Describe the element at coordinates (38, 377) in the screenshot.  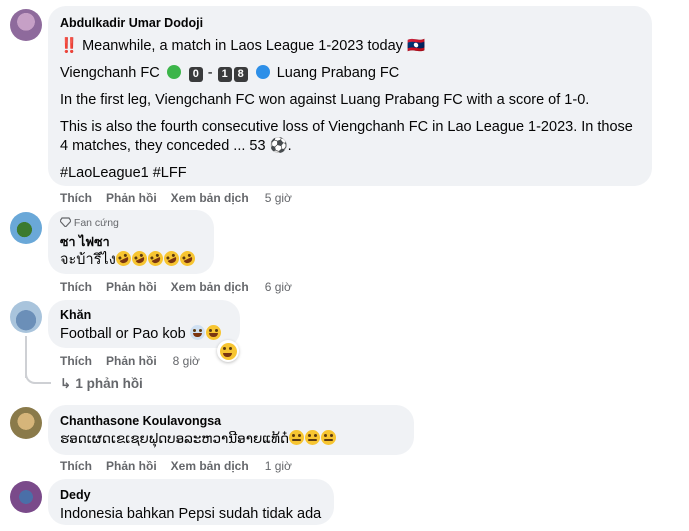
I see `thread-curve` at that location.